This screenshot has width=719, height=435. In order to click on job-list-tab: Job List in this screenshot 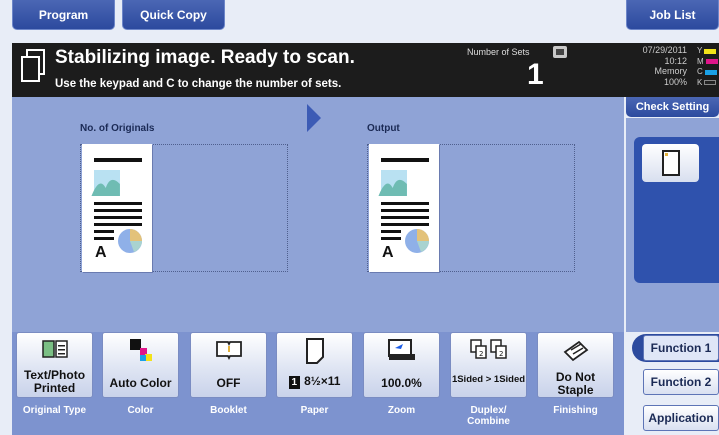, I will do `click(672, 15)`.